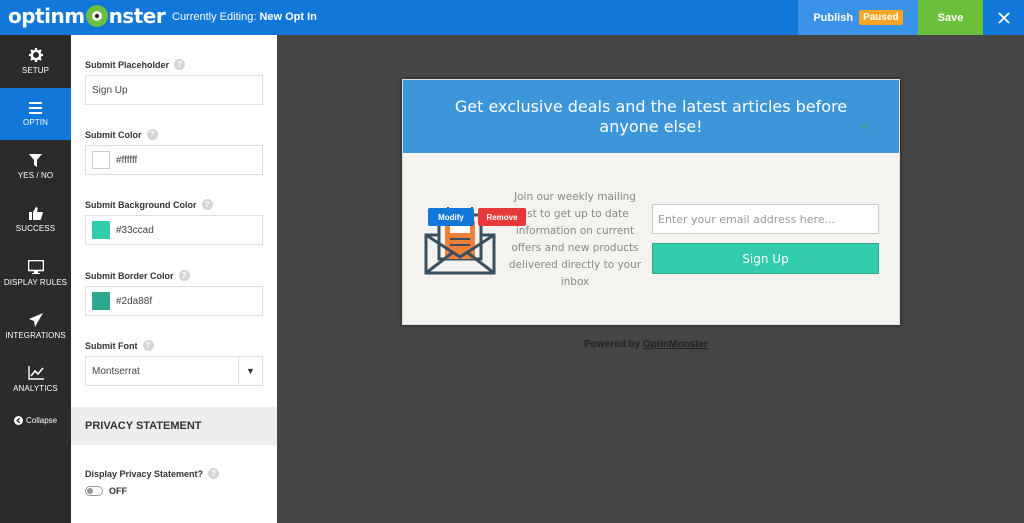  I want to click on line-chart-icon, so click(35, 372).